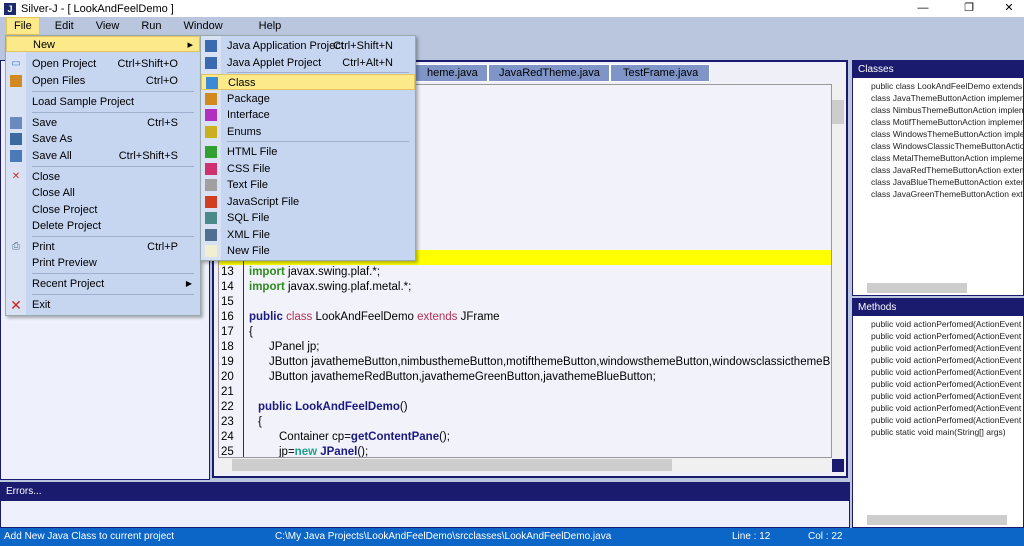 The height and width of the screenshot is (546, 1024). I want to click on menu-item-open-files: Open Files Ctrl+O, so click(103, 81).